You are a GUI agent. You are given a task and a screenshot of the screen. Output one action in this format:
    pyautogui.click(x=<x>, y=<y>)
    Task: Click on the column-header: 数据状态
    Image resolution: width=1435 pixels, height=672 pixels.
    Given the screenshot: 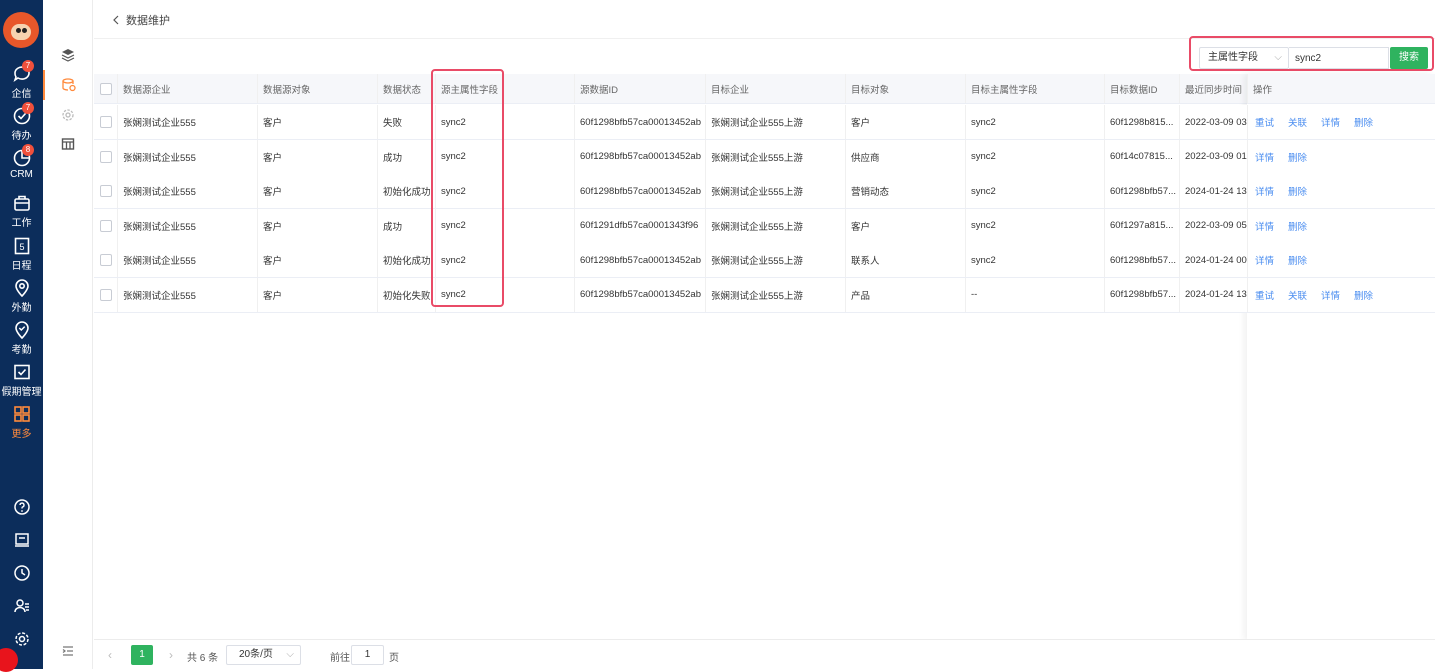 What is the action you would take?
    pyautogui.click(x=406, y=88)
    